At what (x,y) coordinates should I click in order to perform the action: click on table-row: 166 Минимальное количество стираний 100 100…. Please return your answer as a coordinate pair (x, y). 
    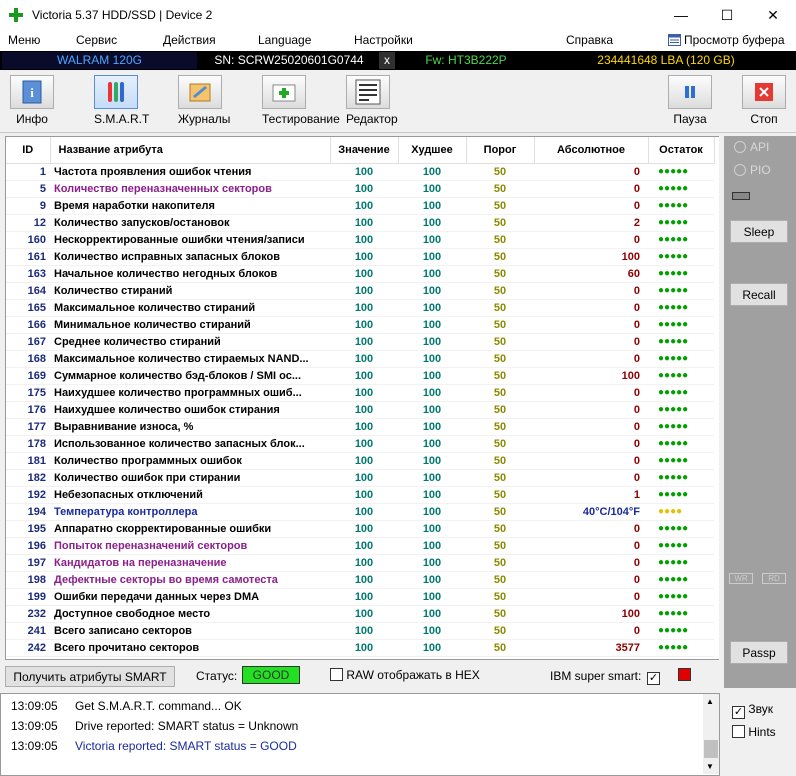
    Looking at the image, I should click on (360, 325).